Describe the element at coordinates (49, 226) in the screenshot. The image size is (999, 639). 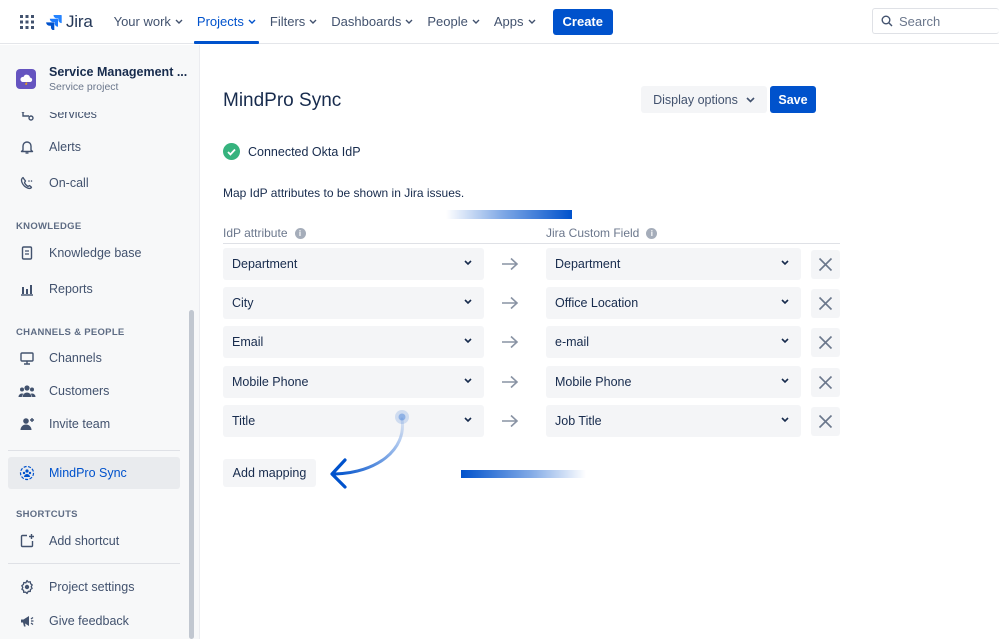
I see `section-knowledge: KNOWLEDGE` at that location.